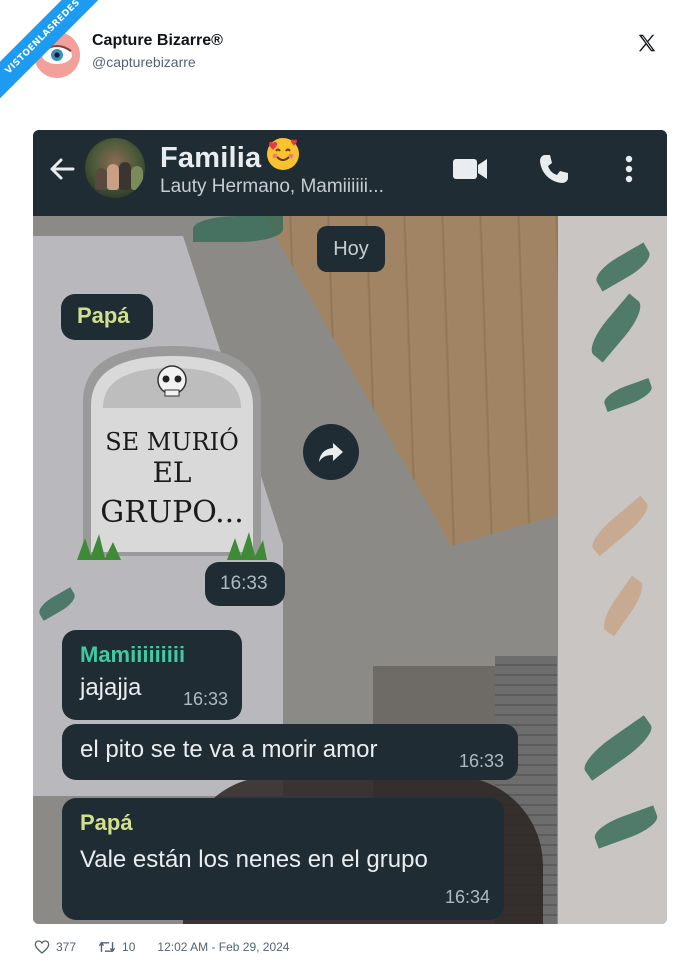 Image resolution: width=700 pixels, height=980 pixels. Describe the element at coordinates (128, 947) in the screenshot. I see `retweet-count: 10` at that location.